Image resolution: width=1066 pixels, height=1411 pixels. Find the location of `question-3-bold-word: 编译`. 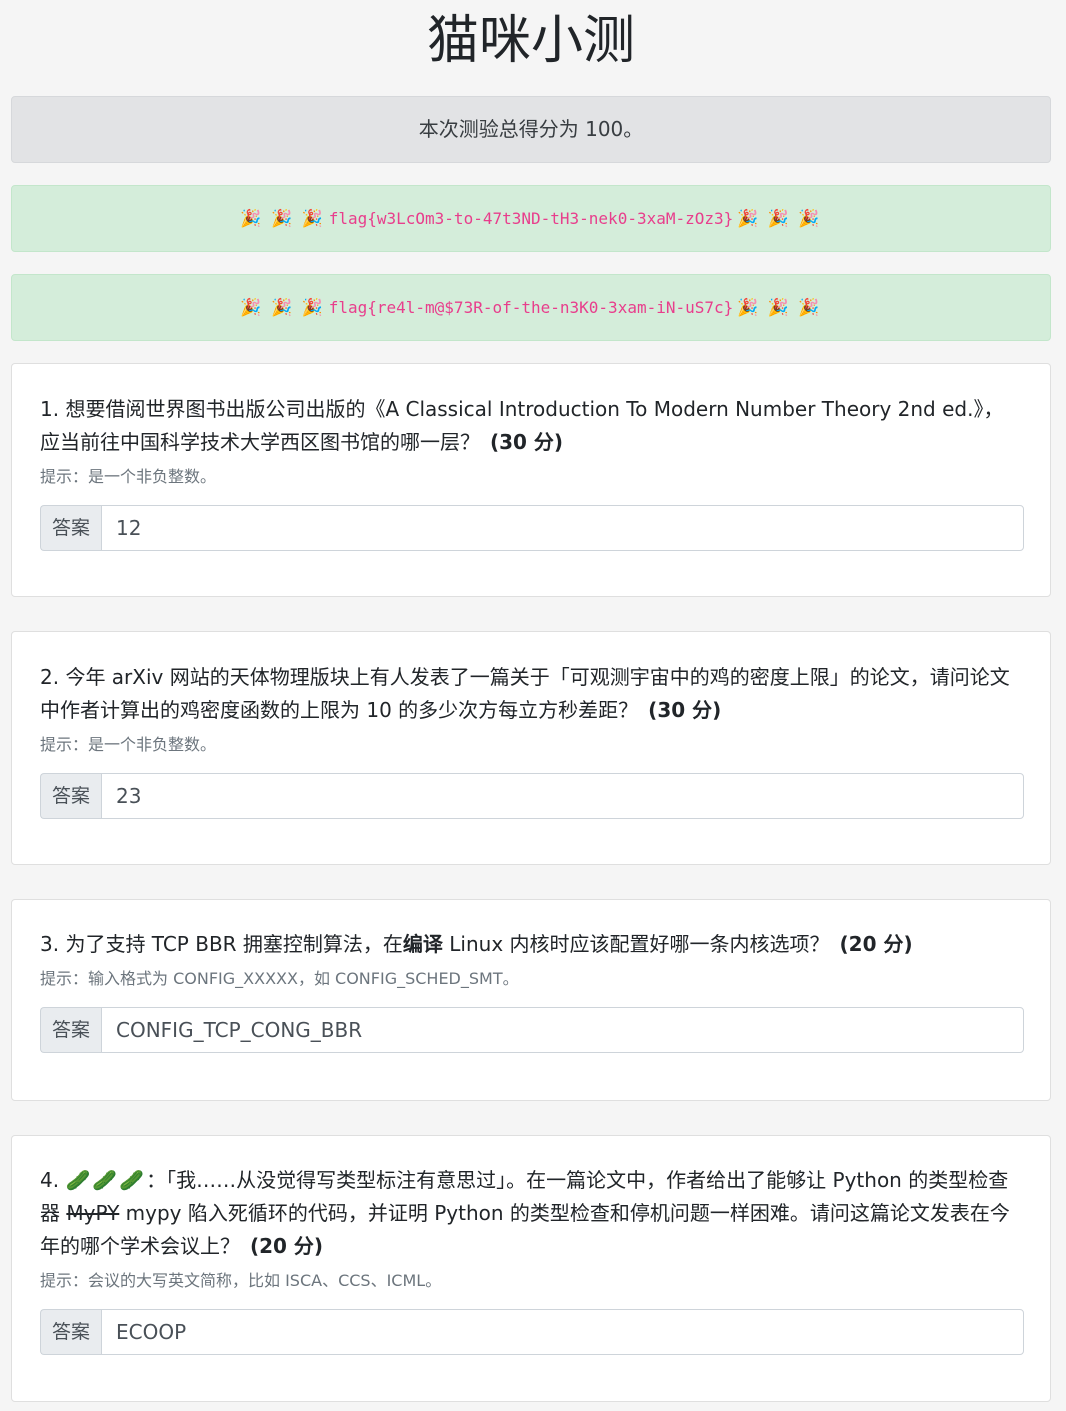

question-3-bold-word: 编译 is located at coordinates (422, 944).